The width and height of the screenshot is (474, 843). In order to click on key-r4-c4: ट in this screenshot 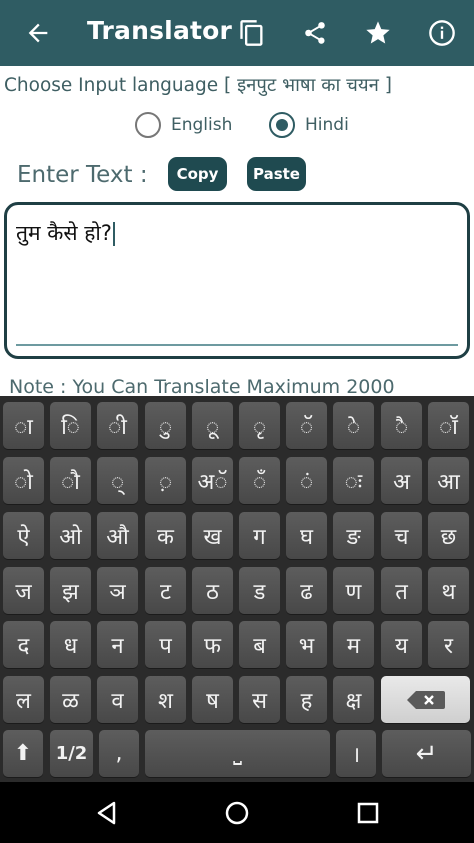, I will do `click(165, 590)`.